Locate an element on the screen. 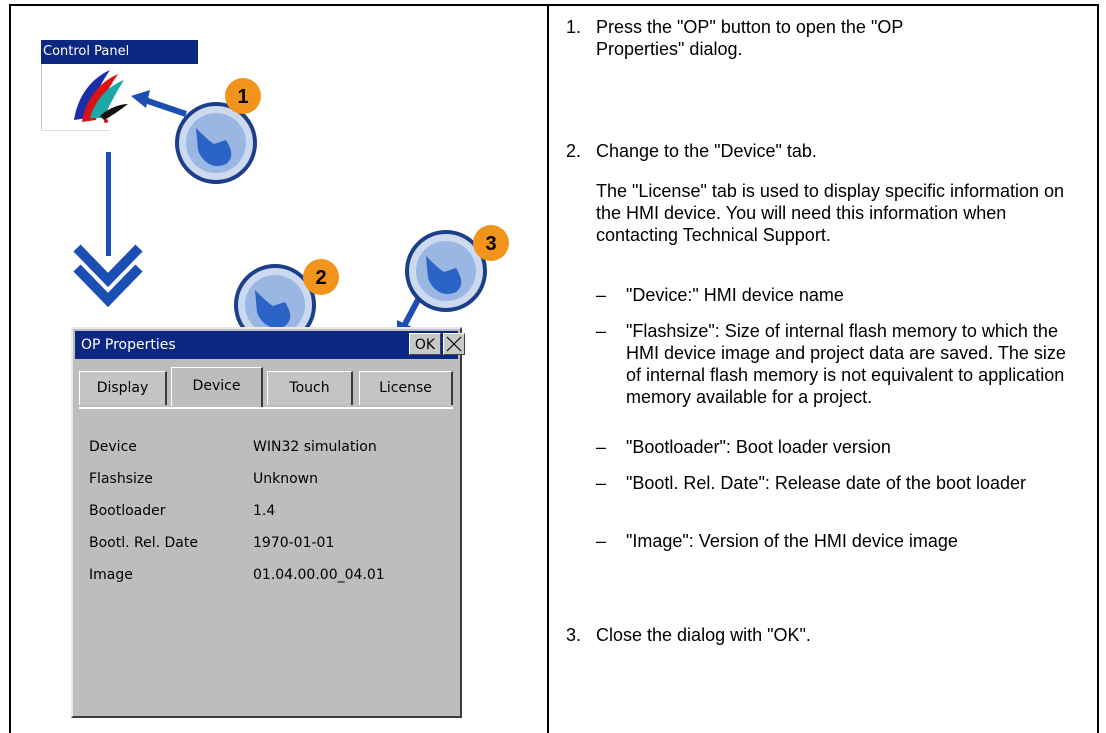 The width and height of the screenshot is (1106, 733). bullet-text: "Bootloader": Boot loader version is located at coordinates (758, 447).